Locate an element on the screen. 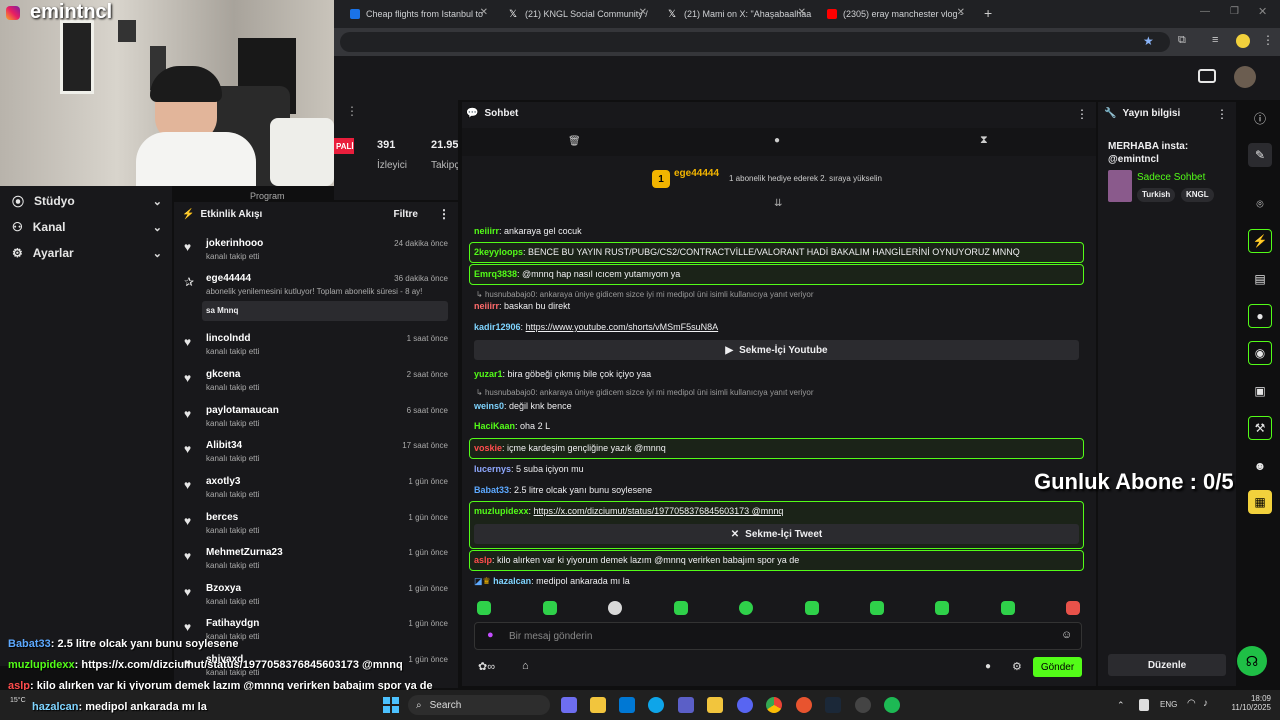  store-icon: ⌂ is located at coordinates (525, 666).